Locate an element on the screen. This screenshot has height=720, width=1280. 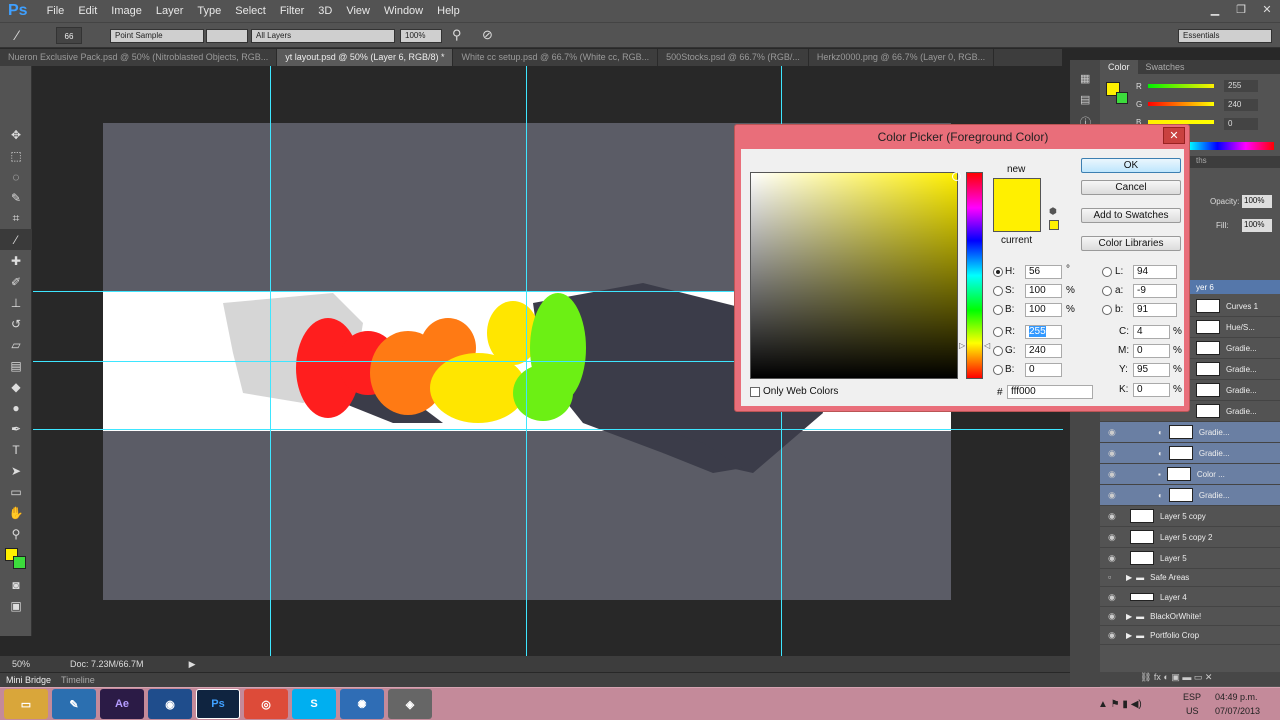
zoom-tool-icon: ⚲ is located at coordinates (16, 533).